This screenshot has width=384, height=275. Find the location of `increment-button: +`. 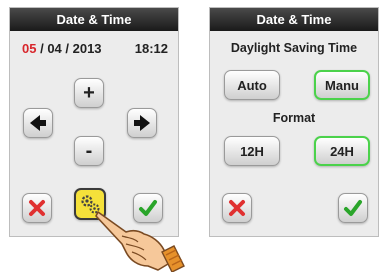

increment-button: + is located at coordinates (89, 93).